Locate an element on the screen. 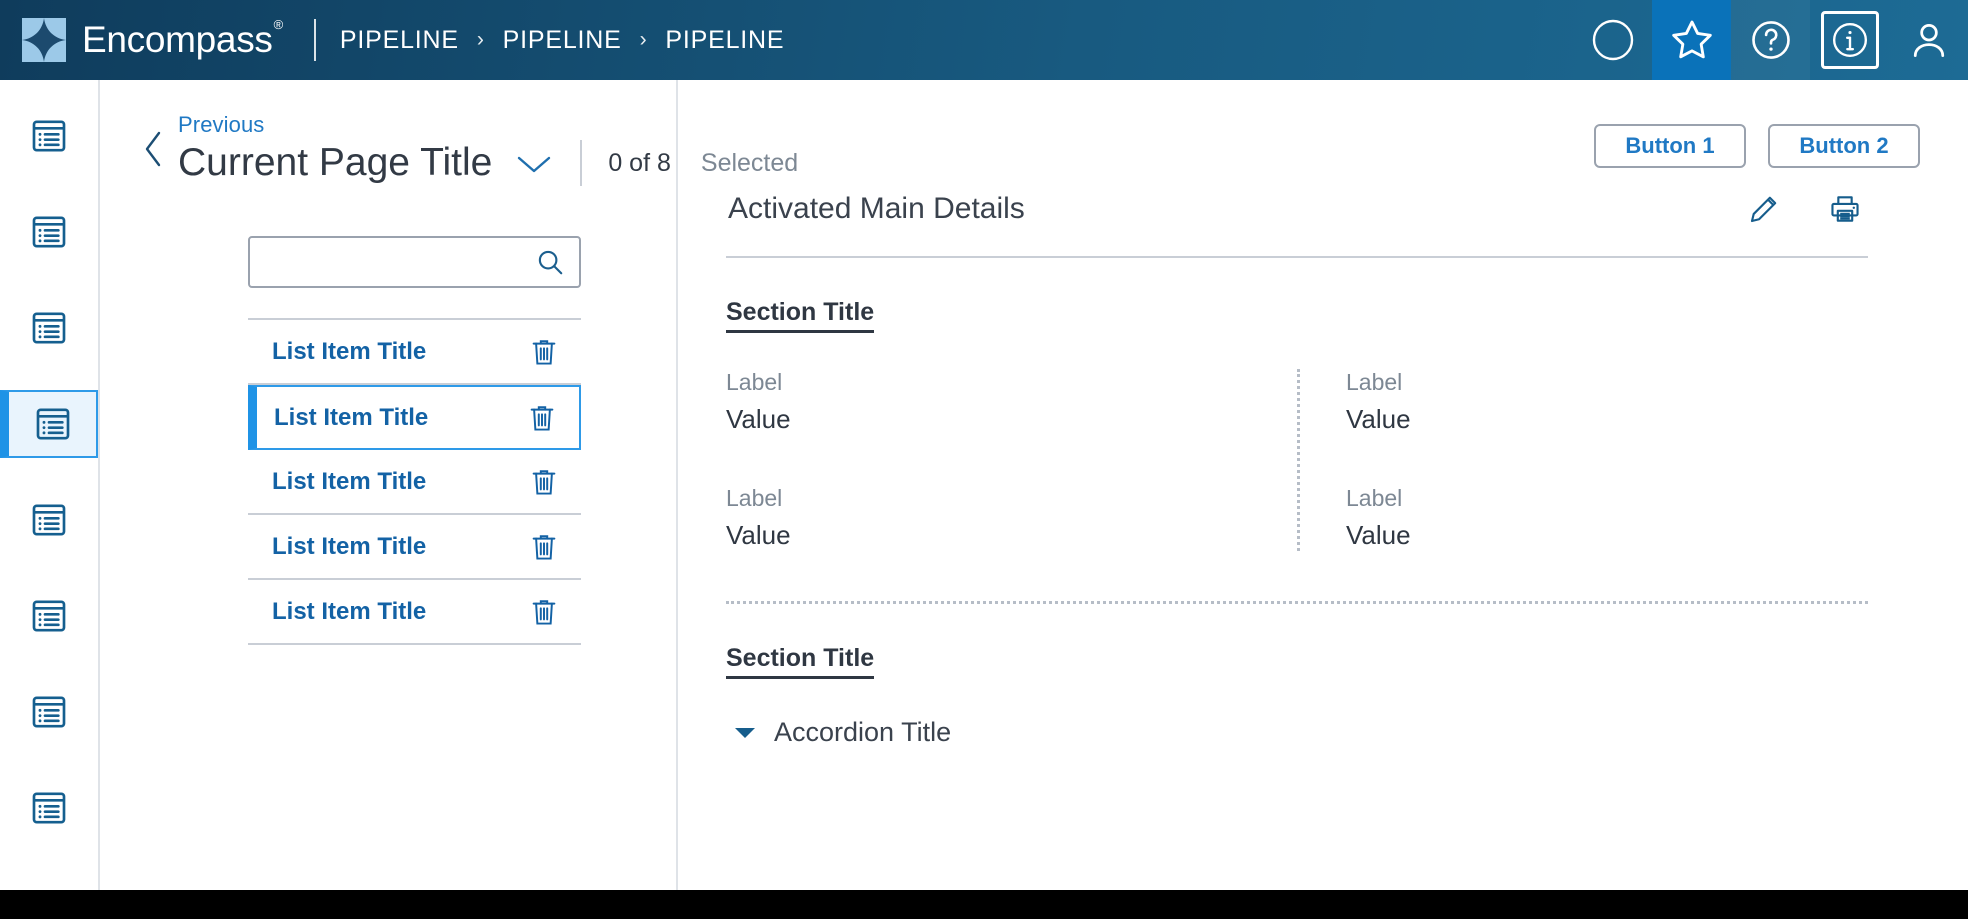 The height and width of the screenshot is (919, 1968). chevron-down-icon is located at coordinates (534, 166).